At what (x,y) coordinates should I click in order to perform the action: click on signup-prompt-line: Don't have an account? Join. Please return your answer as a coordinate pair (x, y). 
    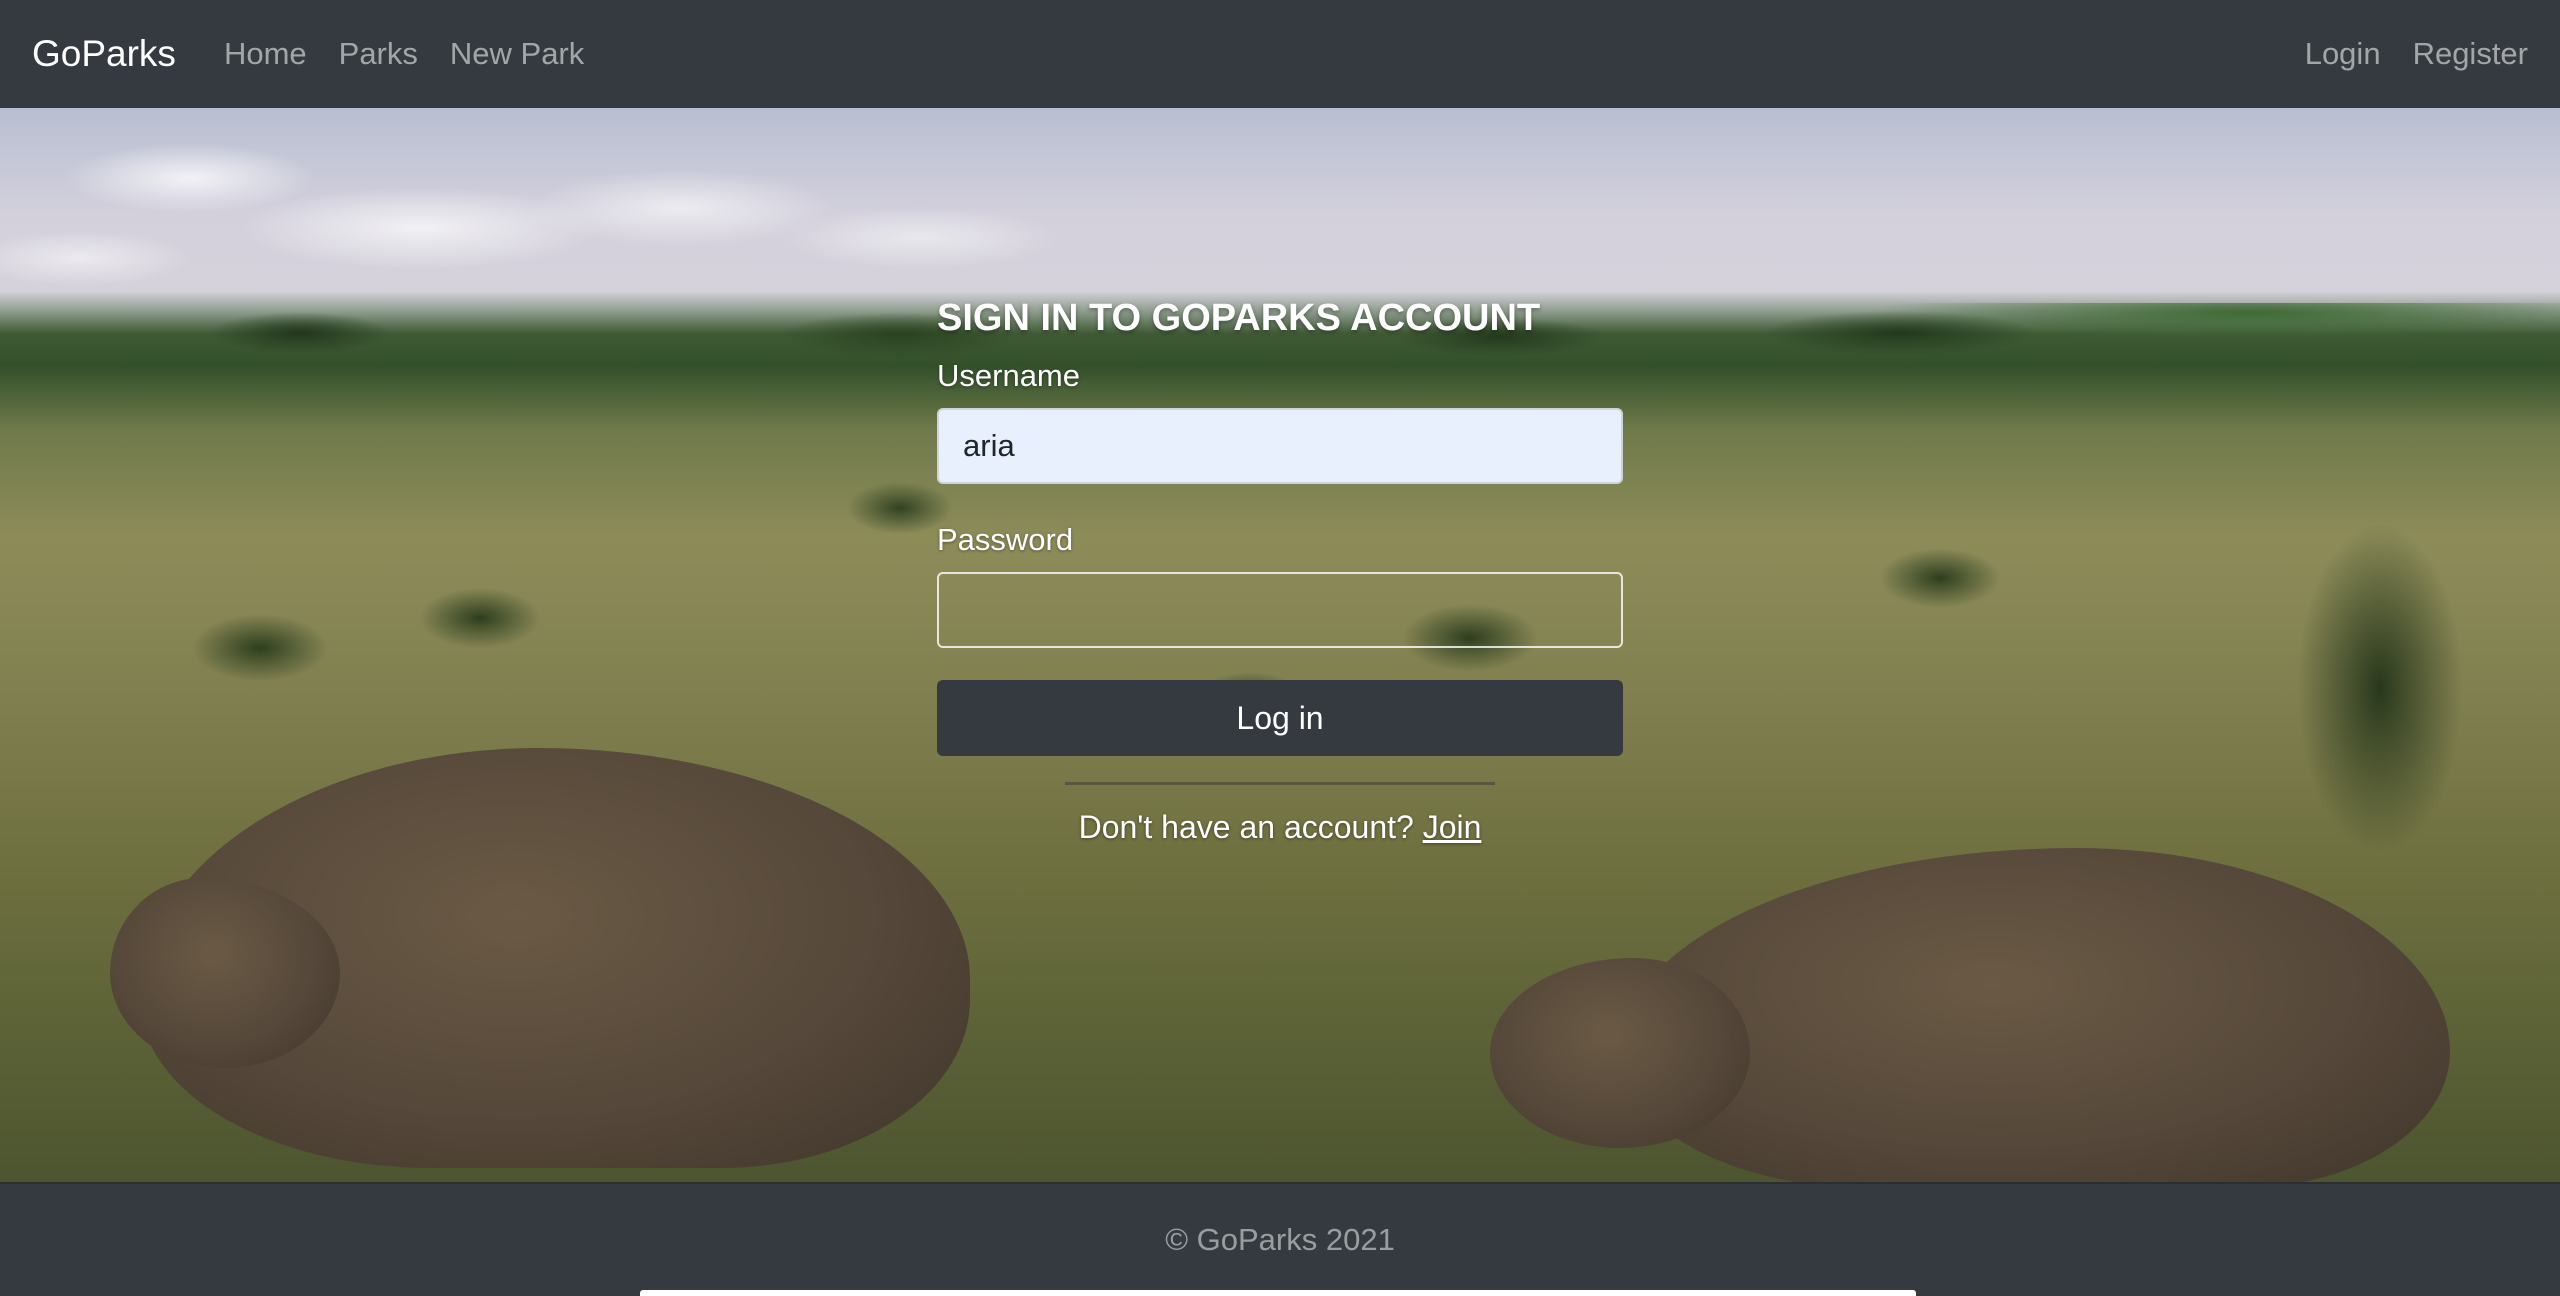
    Looking at the image, I should click on (1280, 827).